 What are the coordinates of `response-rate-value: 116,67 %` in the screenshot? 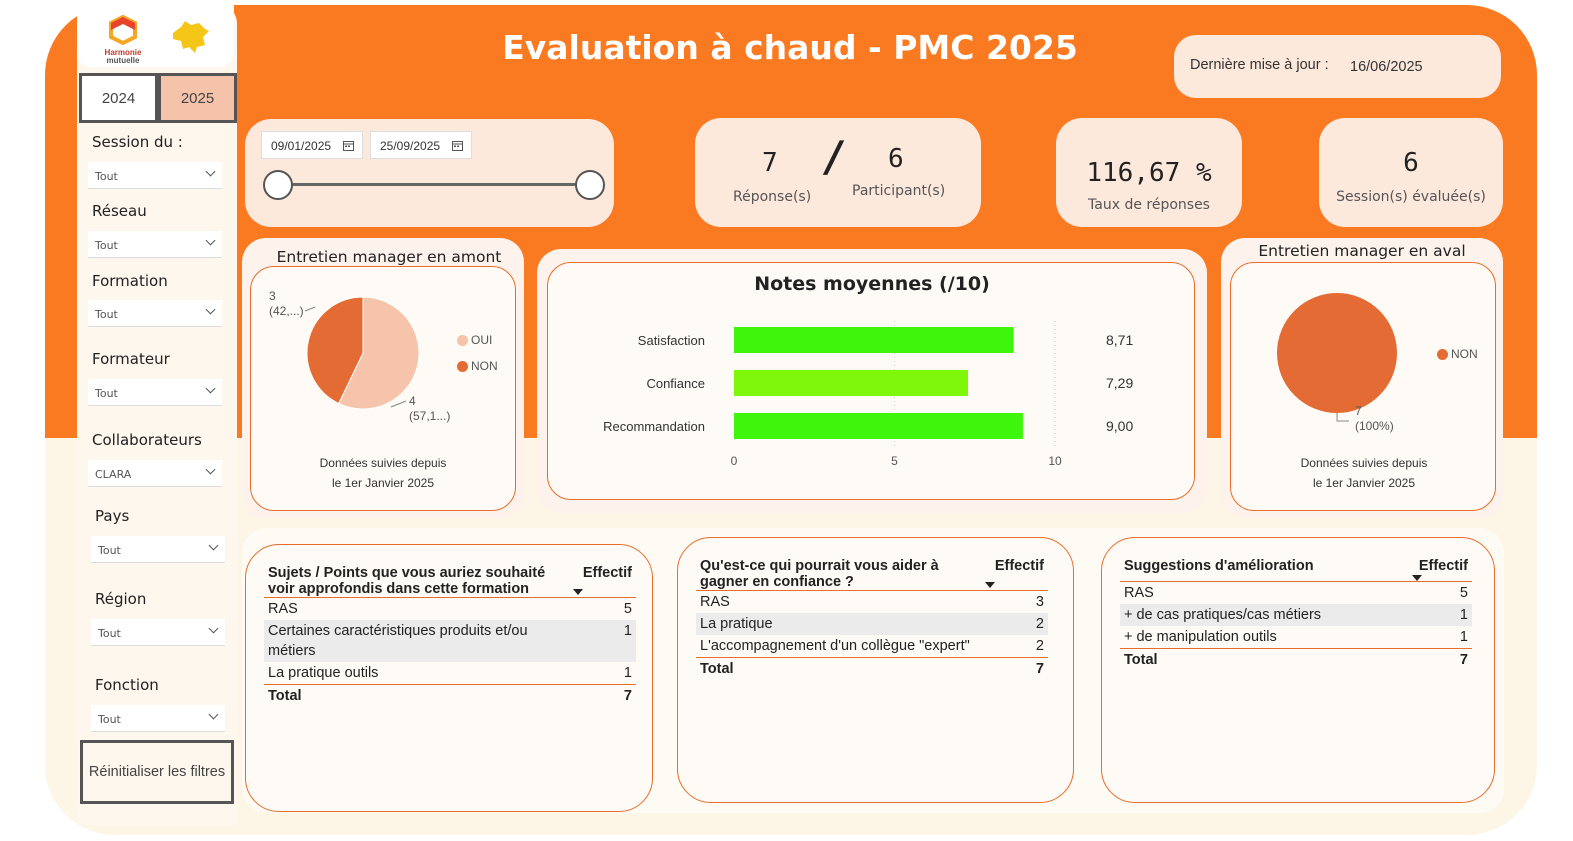 It's located at (1149, 173).